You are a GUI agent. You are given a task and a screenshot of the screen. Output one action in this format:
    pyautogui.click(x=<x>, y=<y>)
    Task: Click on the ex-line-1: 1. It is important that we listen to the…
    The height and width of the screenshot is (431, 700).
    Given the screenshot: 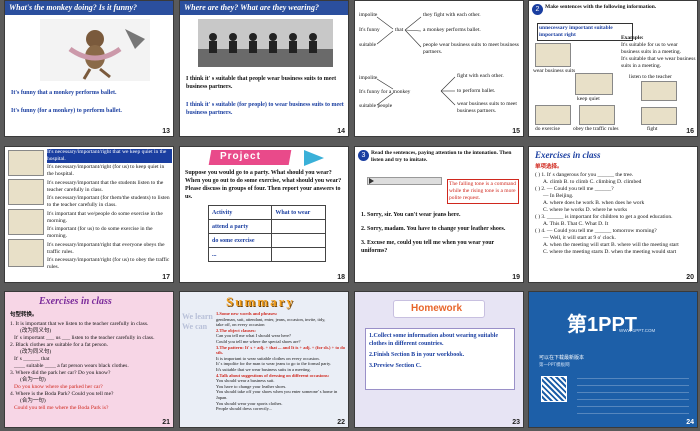 What is the action you would take?
    pyautogui.click(x=79, y=324)
    